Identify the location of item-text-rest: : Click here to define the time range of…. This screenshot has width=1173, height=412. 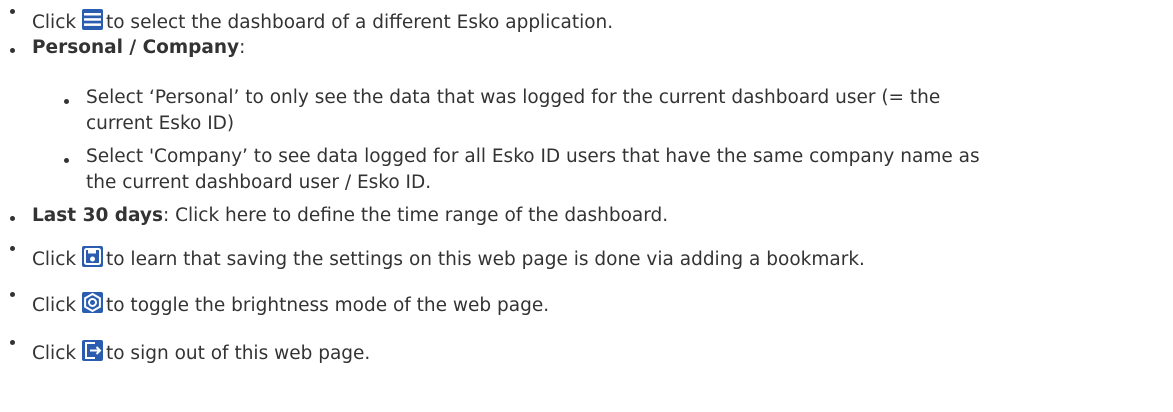
(415, 215).